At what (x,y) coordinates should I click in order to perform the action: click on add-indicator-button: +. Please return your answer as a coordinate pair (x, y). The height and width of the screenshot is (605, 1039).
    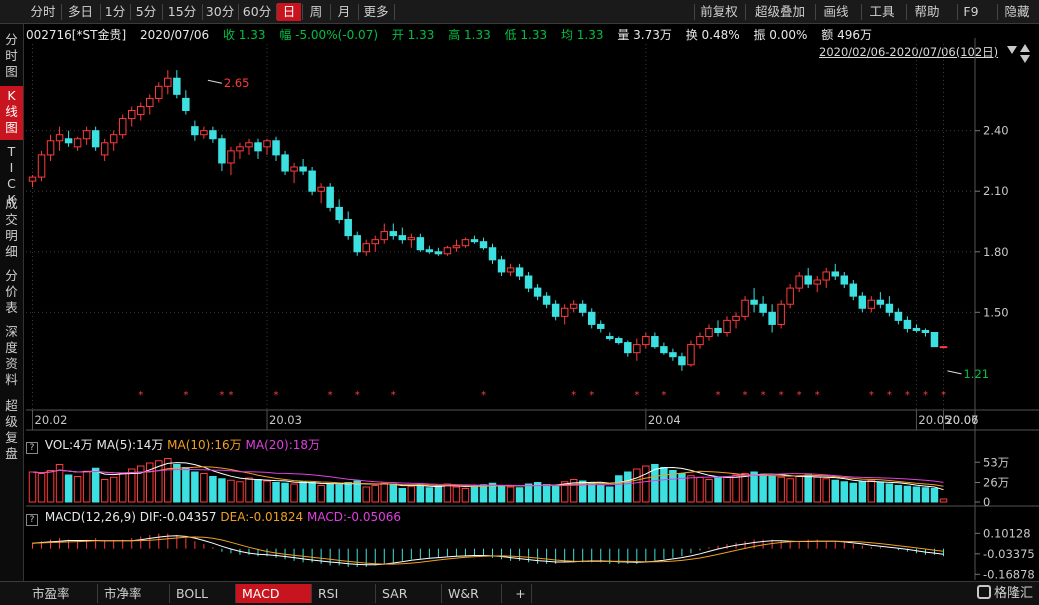
    Looking at the image, I should click on (521, 593).